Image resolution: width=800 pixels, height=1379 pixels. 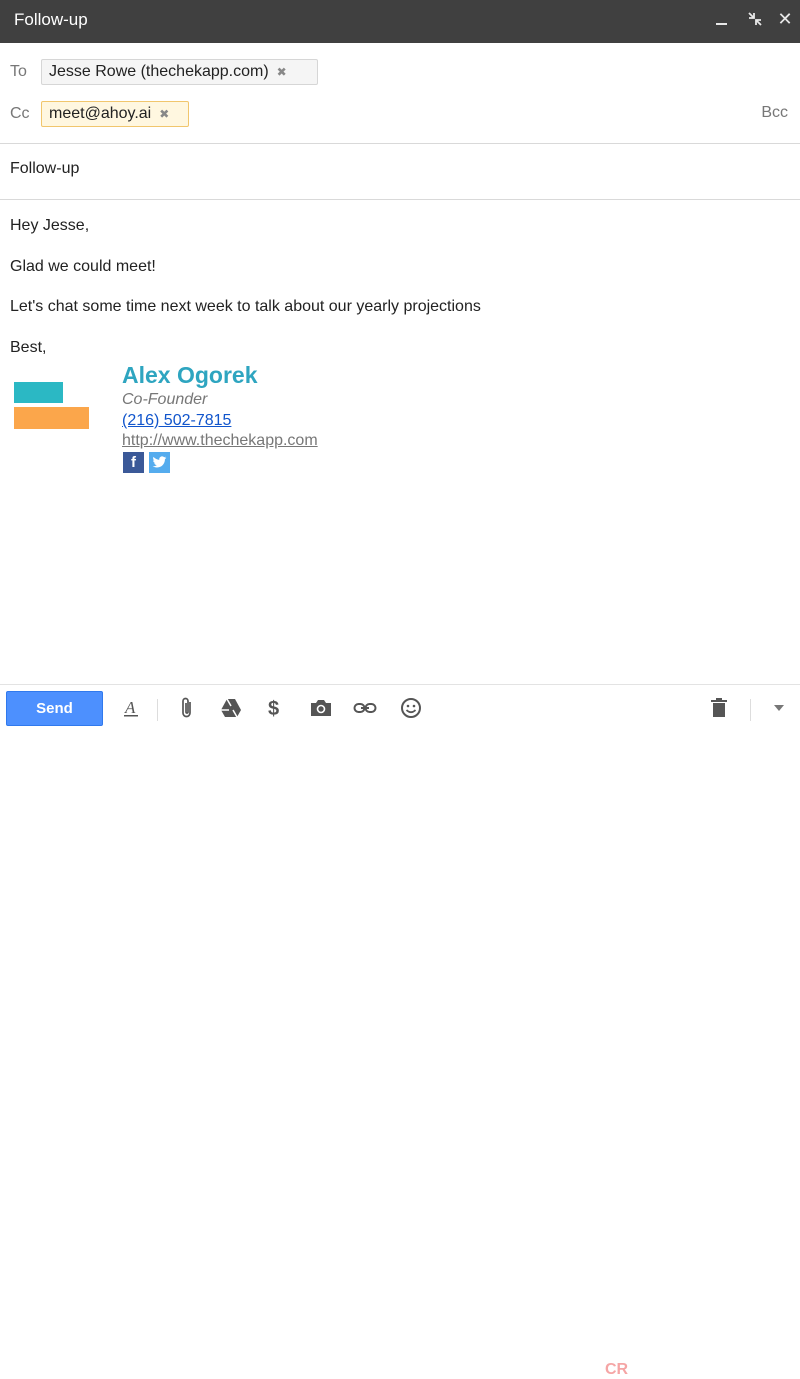 What do you see at coordinates (755, 19) in the screenshot?
I see `exit-fullscreen-icon` at bounding box center [755, 19].